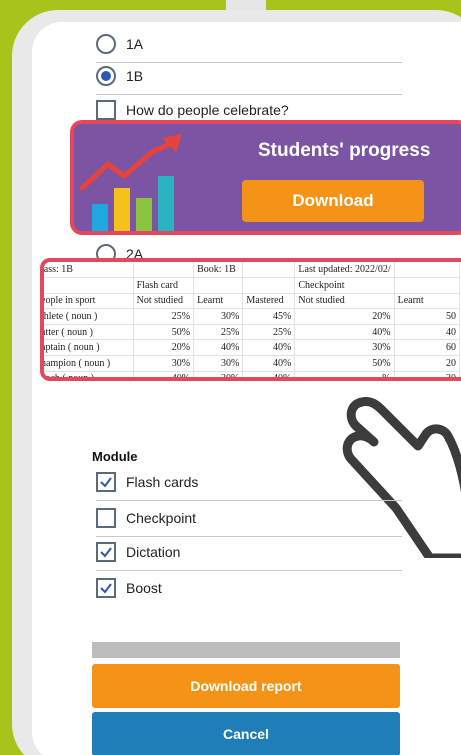 This screenshot has height=755, width=461. I want to click on download-report-button: Download report, so click(246, 686).